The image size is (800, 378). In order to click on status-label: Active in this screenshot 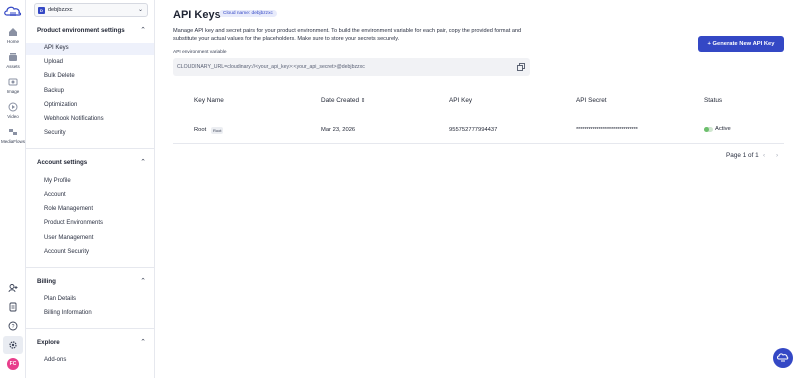, I will do `click(723, 129)`.